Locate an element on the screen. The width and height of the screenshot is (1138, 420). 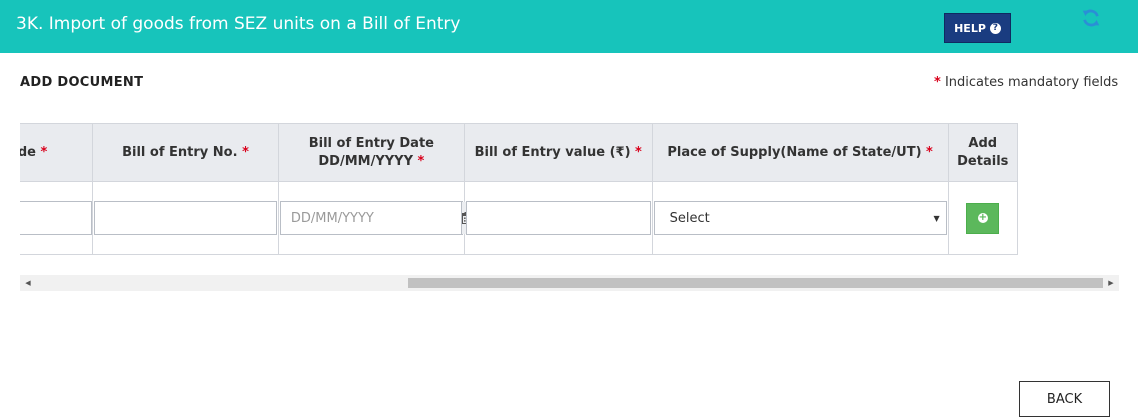
header-place-of-supply: Place of Supply(Name of State/UT) * is located at coordinates (800, 152).